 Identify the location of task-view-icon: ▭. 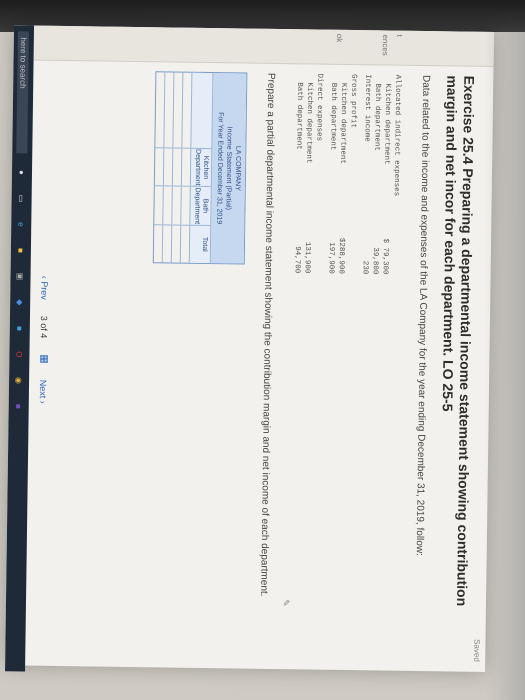
(22, 198).